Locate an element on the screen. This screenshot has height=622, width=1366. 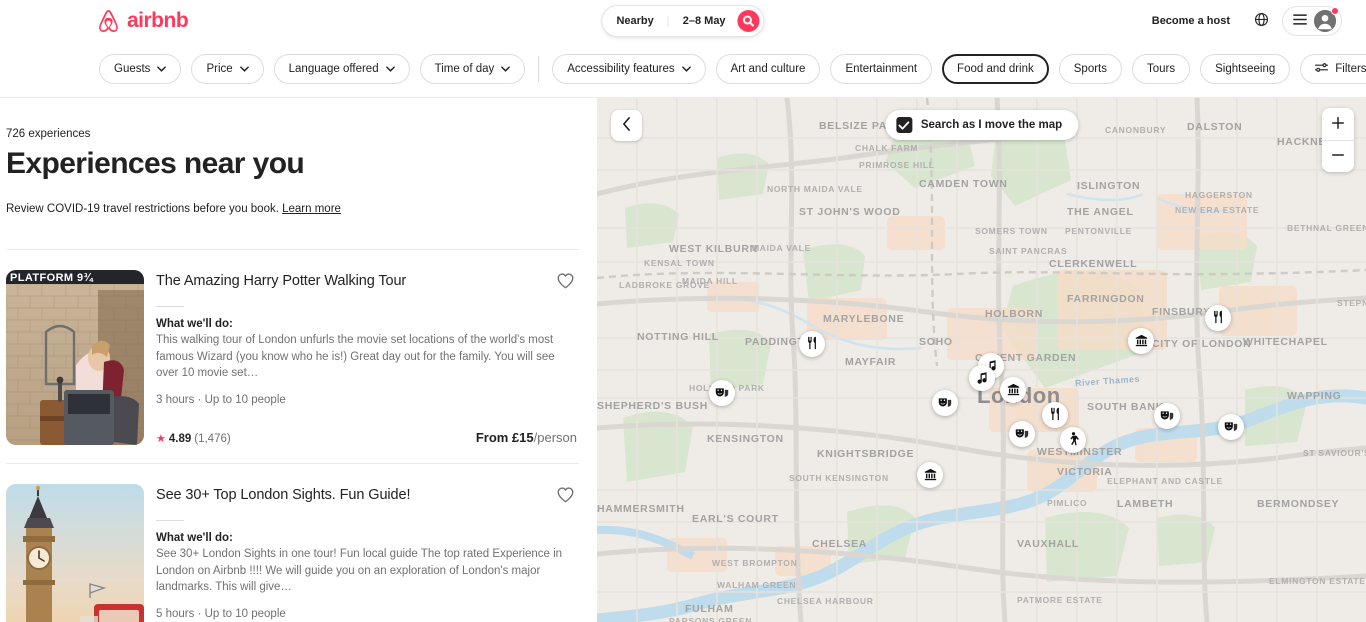
language-globe-button is located at coordinates (1261, 21).